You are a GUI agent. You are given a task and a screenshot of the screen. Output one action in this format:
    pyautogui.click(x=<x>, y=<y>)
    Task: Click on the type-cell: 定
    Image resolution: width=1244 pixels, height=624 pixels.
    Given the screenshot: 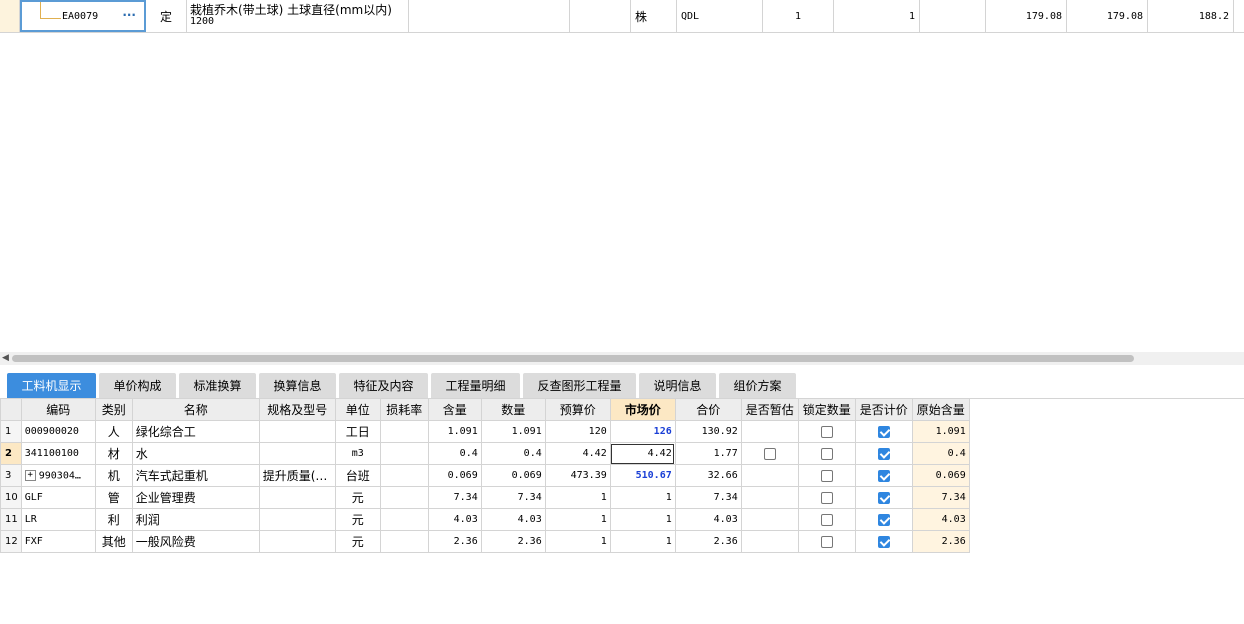 What is the action you would take?
    pyautogui.click(x=166, y=16)
    